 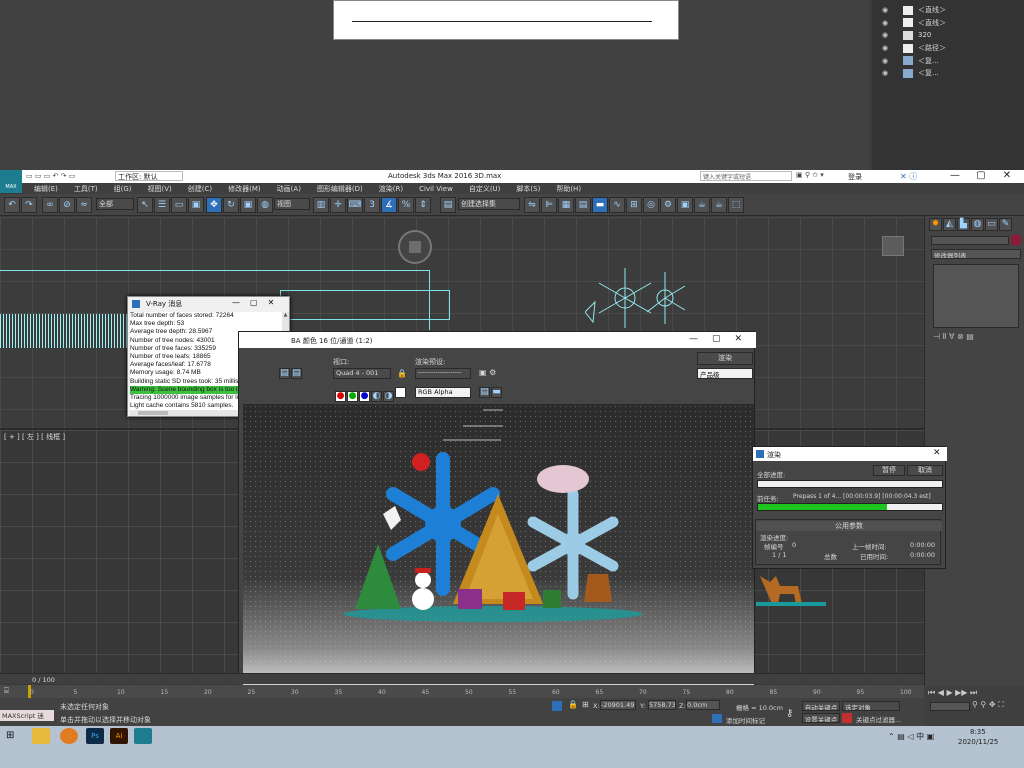 I want to click on y-coordinate-field: 5758.73, so click(x=662, y=705).